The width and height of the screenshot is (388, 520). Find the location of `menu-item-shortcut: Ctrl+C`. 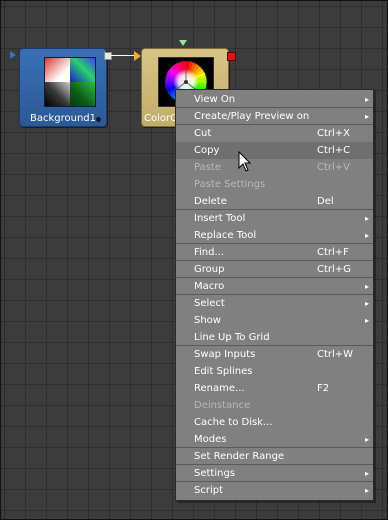

menu-item-shortcut: Ctrl+C is located at coordinates (334, 150).